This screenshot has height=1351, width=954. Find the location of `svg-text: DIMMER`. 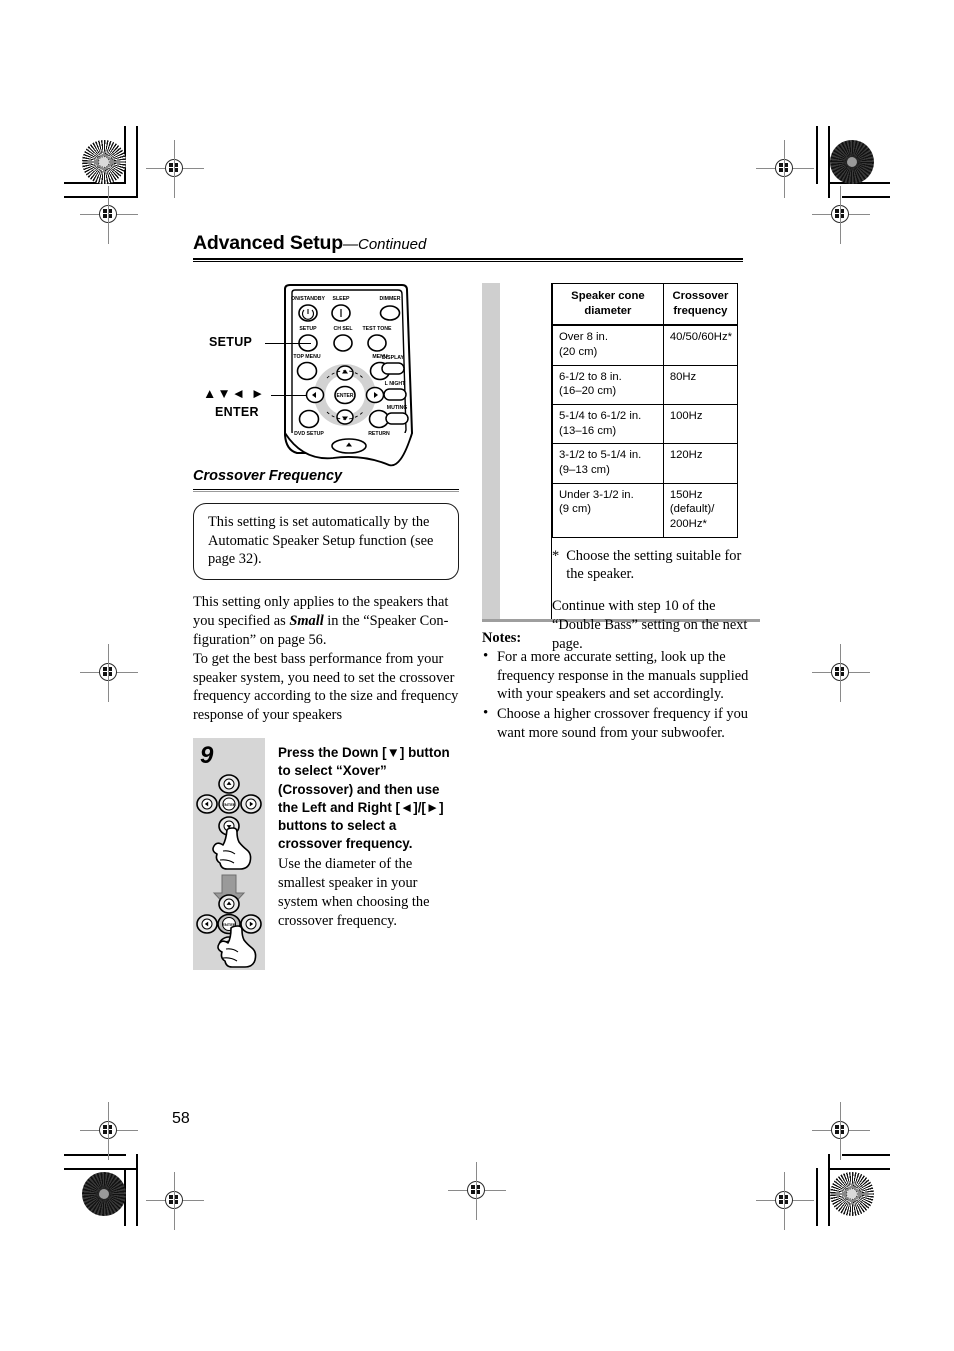

svg-text: DIMMER is located at coordinates (389, 299).